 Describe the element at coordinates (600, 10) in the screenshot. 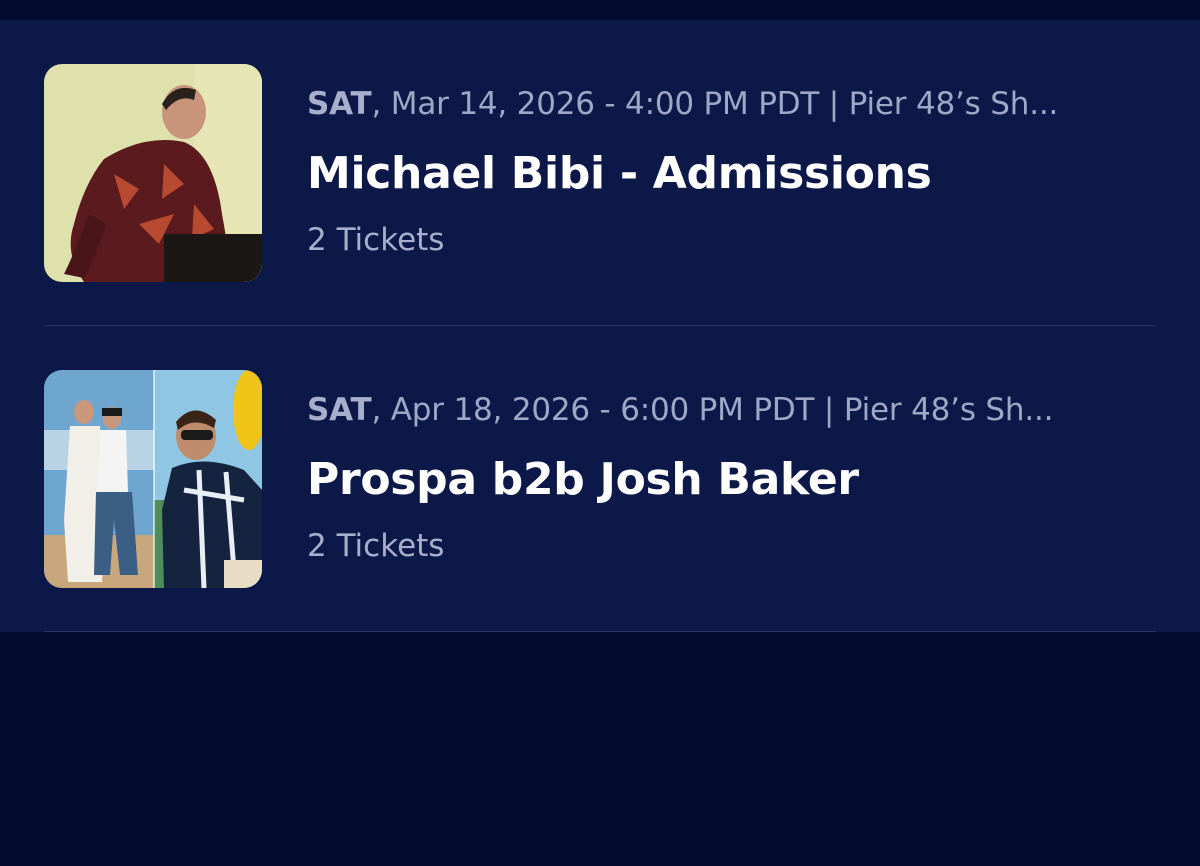

I see `top-strip` at that location.